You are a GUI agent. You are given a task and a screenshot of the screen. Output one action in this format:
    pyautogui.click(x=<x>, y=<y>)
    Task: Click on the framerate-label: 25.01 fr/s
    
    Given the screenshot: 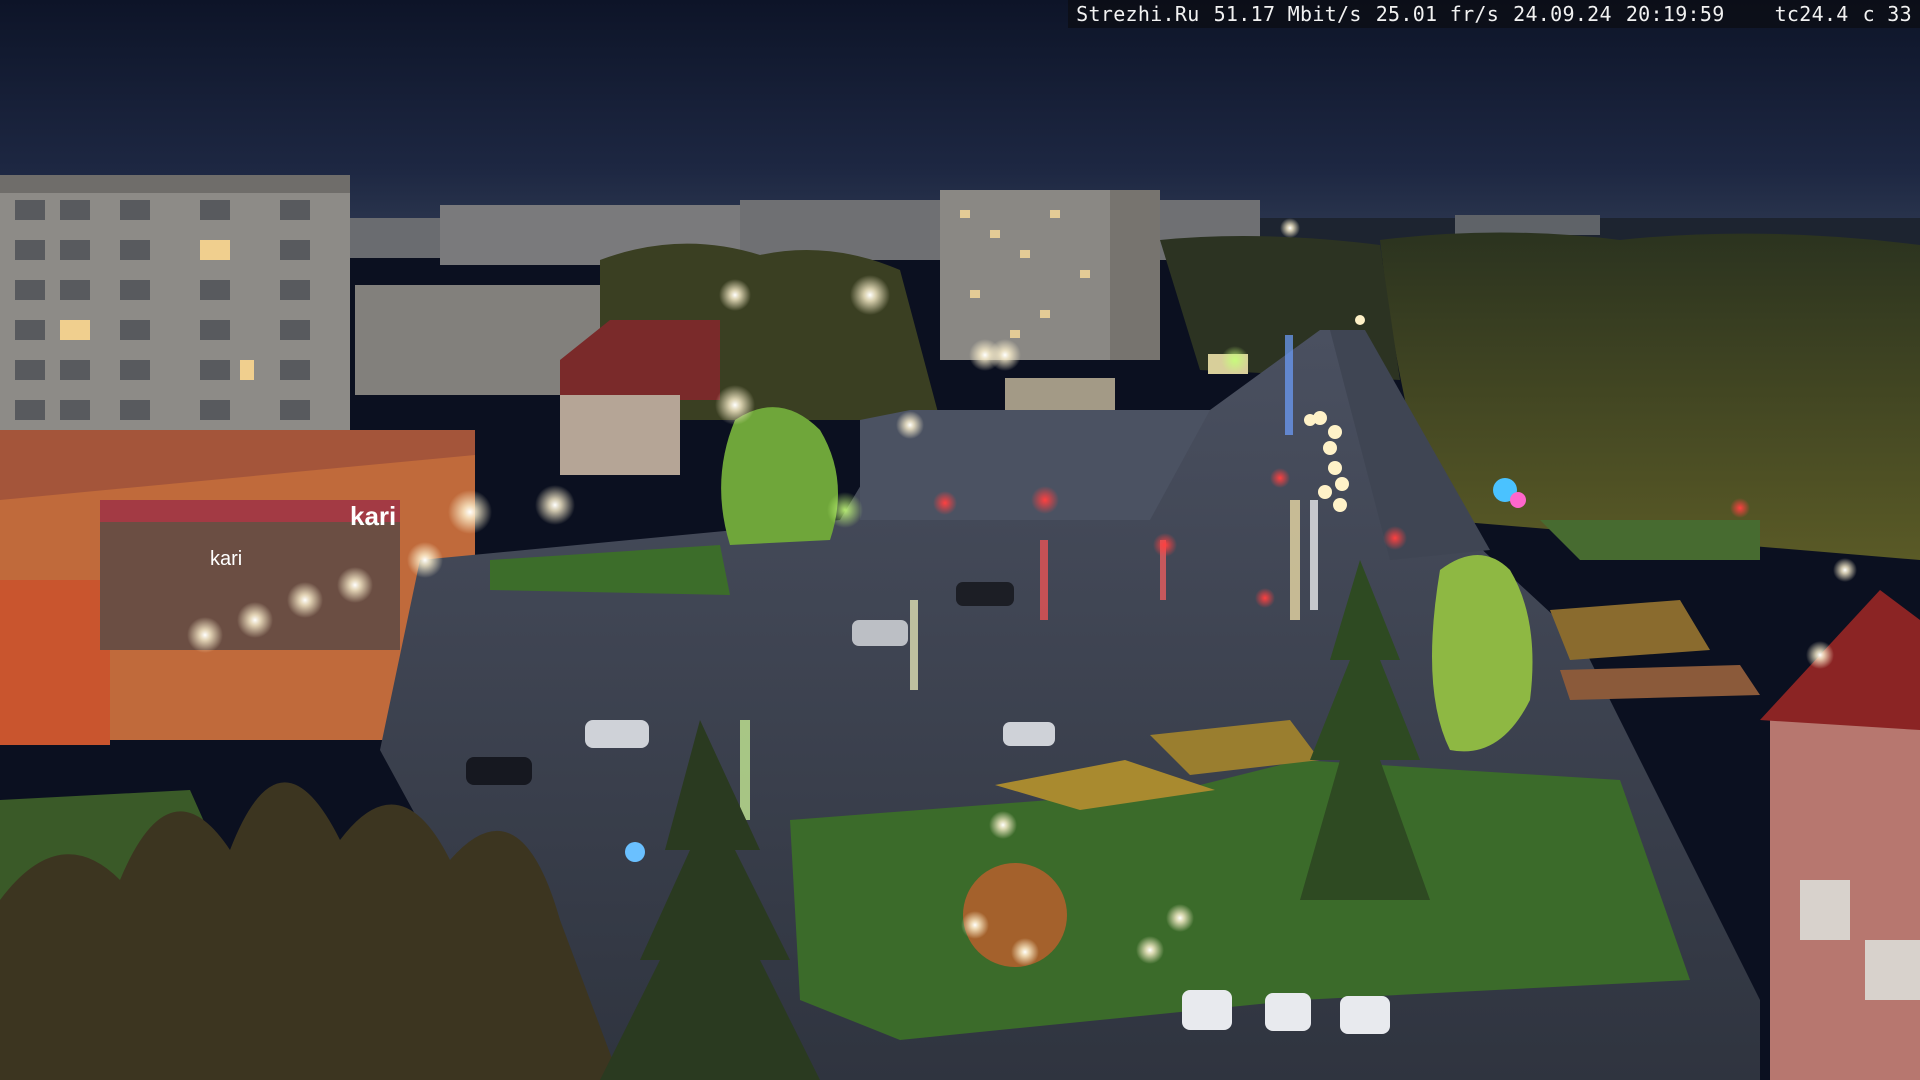 What is the action you would take?
    pyautogui.click(x=1437, y=14)
    